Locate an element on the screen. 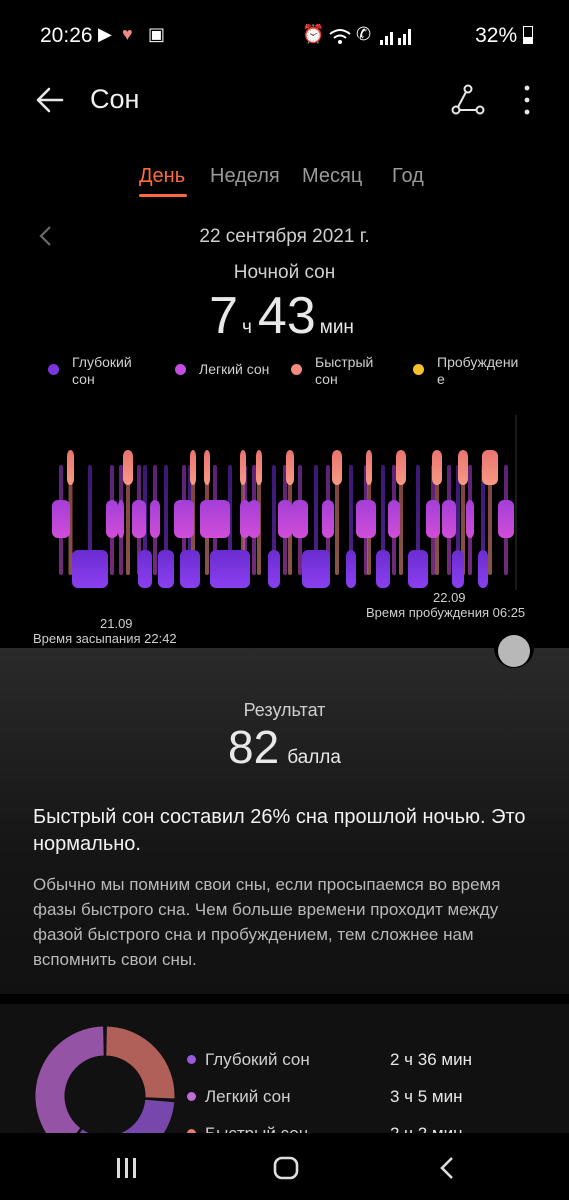 The width and height of the screenshot is (569, 1200). home-icon is located at coordinates (286, 1168).